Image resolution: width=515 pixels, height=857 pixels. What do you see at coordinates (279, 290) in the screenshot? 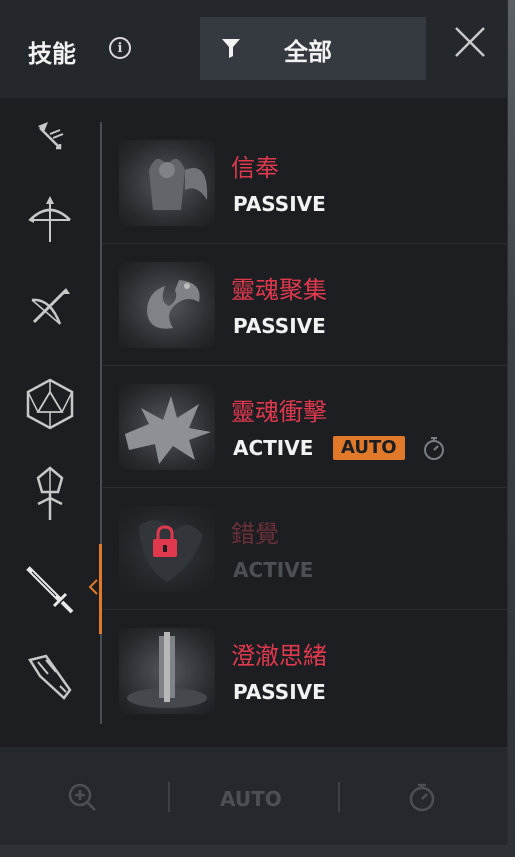
I see `skill-name: 靈魂聚集` at bounding box center [279, 290].